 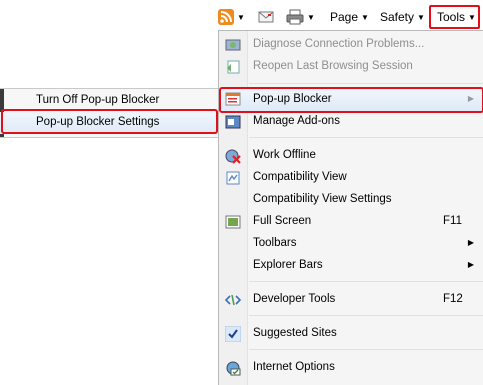 What do you see at coordinates (233, 222) in the screenshot?
I see `full-screen-icon` at bounding box center [233, 222].